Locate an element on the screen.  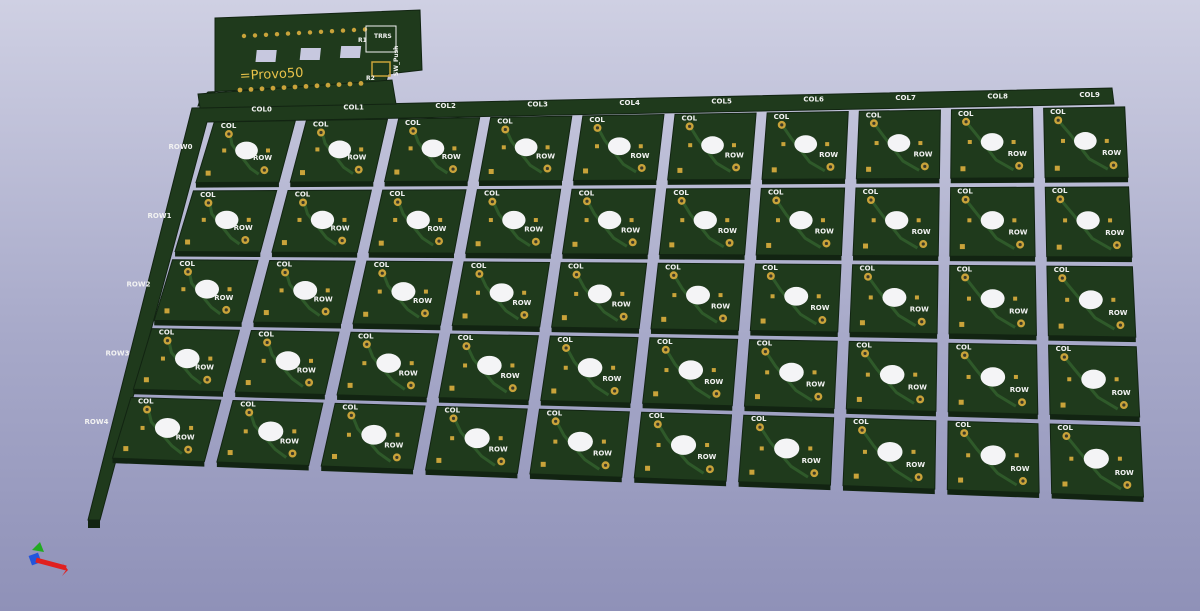
xyz-axis-gizmo-icon is located at coordinates (52, 560).